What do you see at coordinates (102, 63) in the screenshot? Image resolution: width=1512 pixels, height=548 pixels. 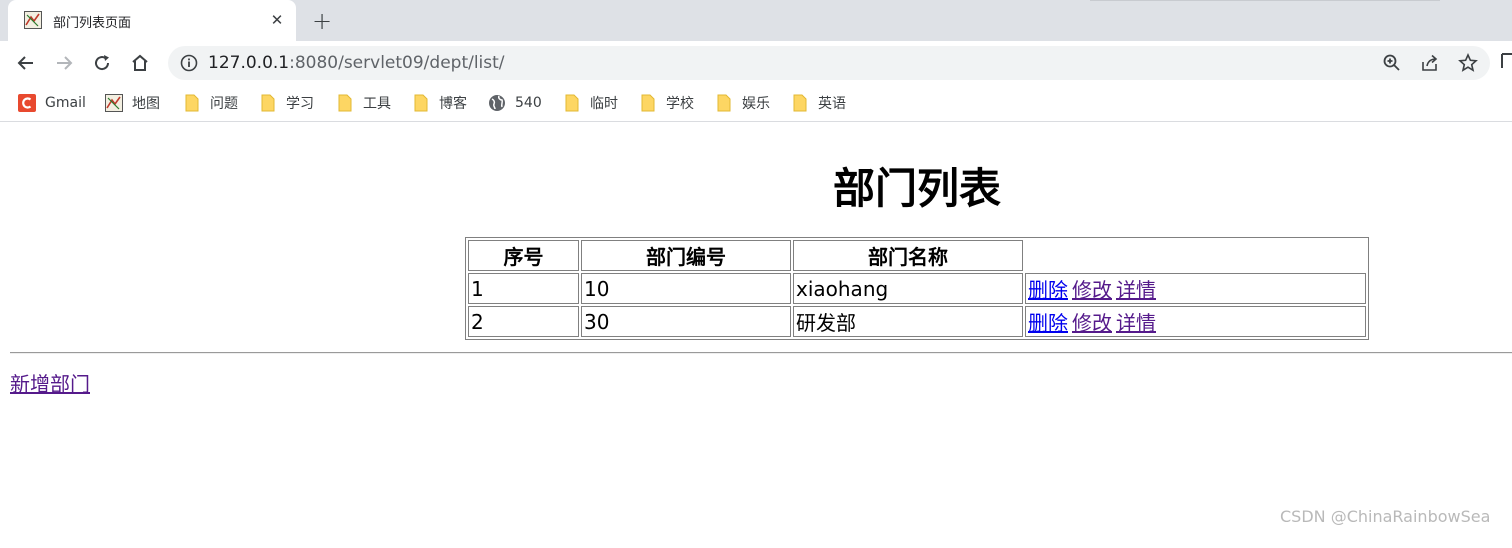 I see `reload-icon` at bounding box center [102, 63].